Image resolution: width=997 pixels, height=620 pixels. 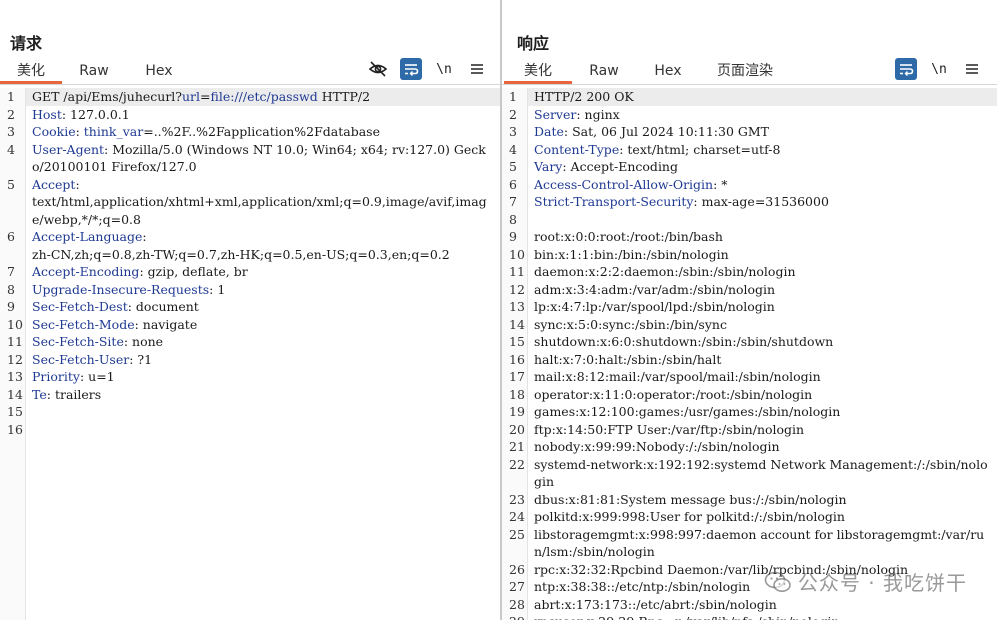 What do you see at coordinates (15, 359) in the screenshot?
I see `line-number: 12` at bounding box center [15, 359].